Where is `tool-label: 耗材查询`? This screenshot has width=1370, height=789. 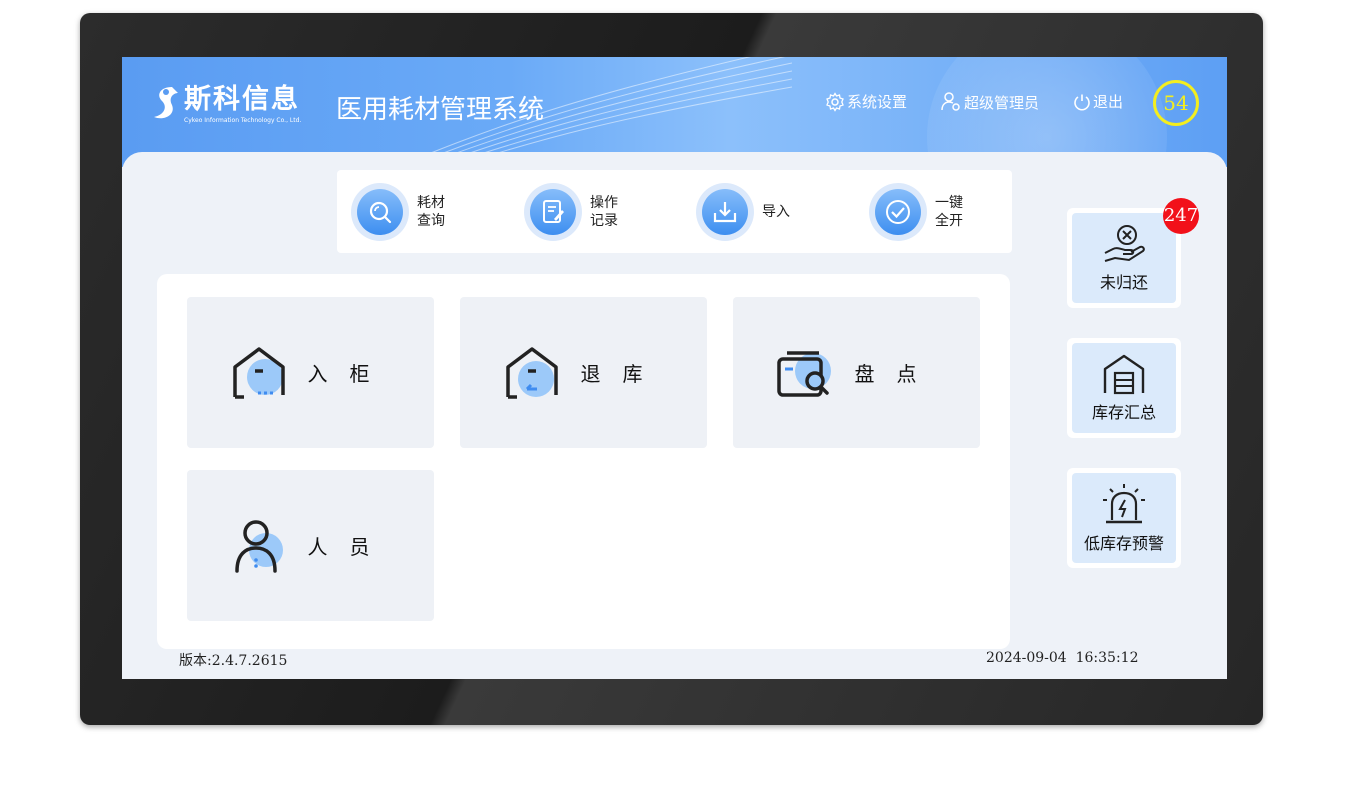 tool-label: 耗材查询 is located at coordinates (431, 212).